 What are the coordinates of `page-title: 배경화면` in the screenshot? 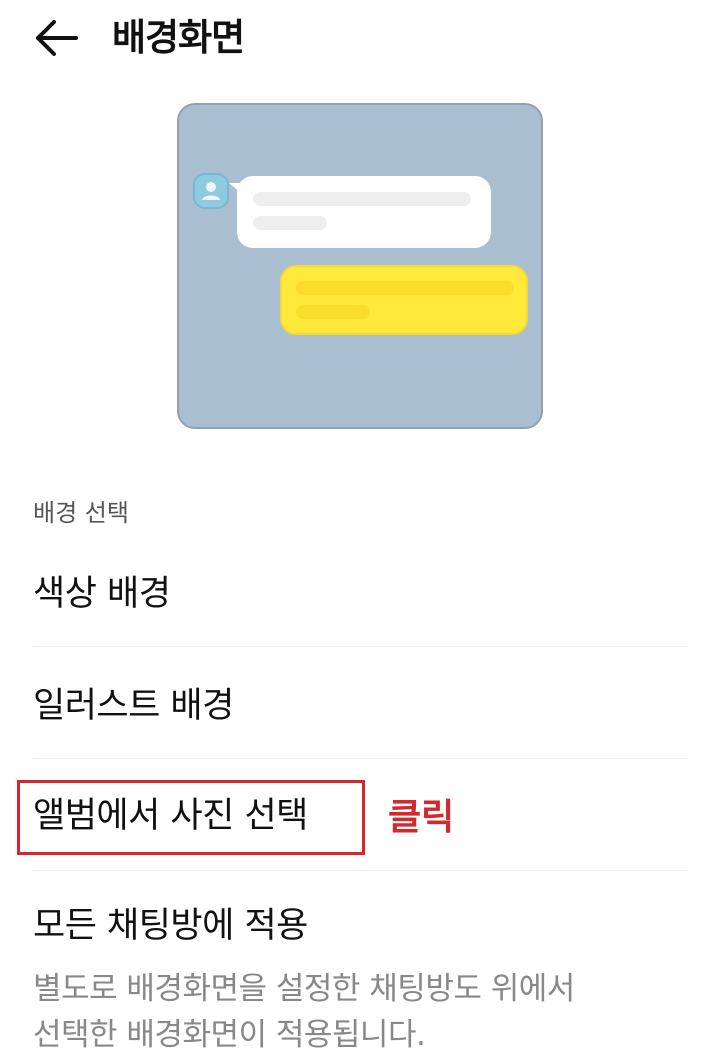 It's located at (178, 37).